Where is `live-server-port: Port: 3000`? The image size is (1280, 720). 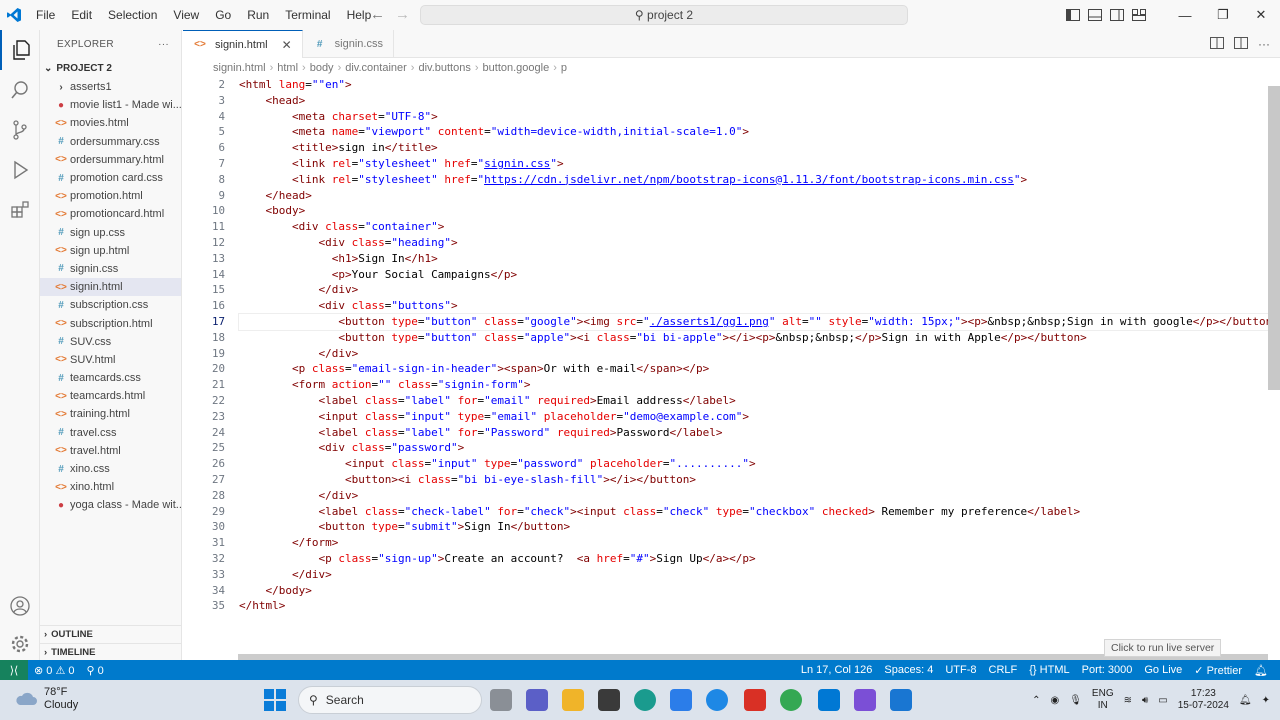 live-server-port: Port: 3000 is located at coordinates (1107, 670).